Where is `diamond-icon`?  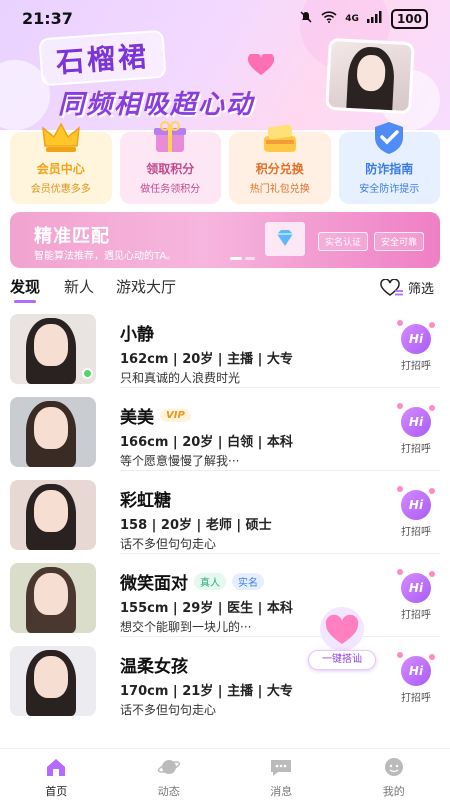
diamond-icon is located at coordinates (285, 239).